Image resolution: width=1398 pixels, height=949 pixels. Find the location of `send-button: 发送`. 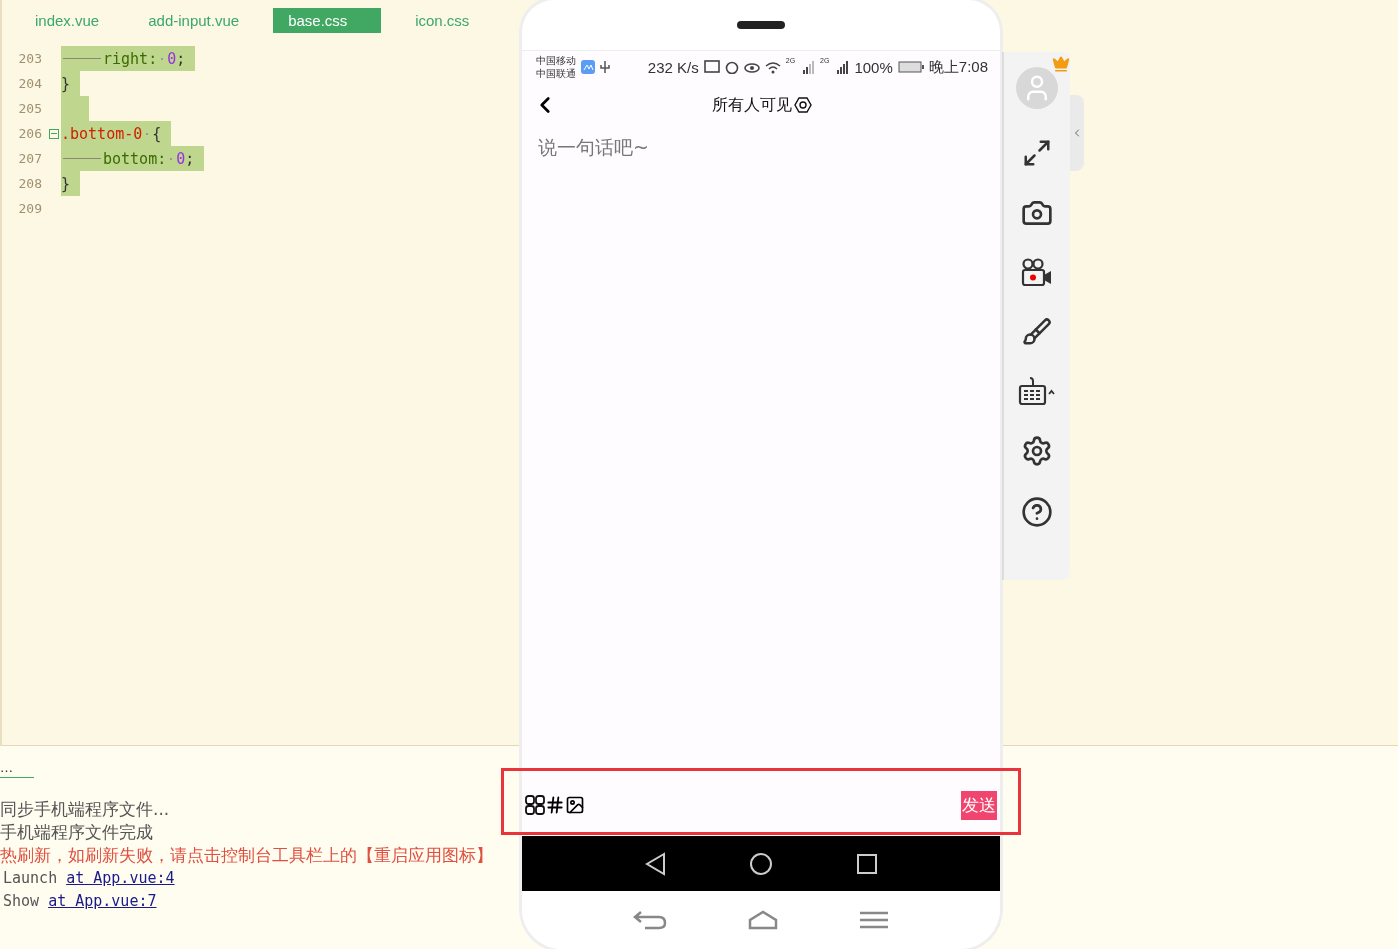

send-button: 发送 is located at coordinates (979, 805).